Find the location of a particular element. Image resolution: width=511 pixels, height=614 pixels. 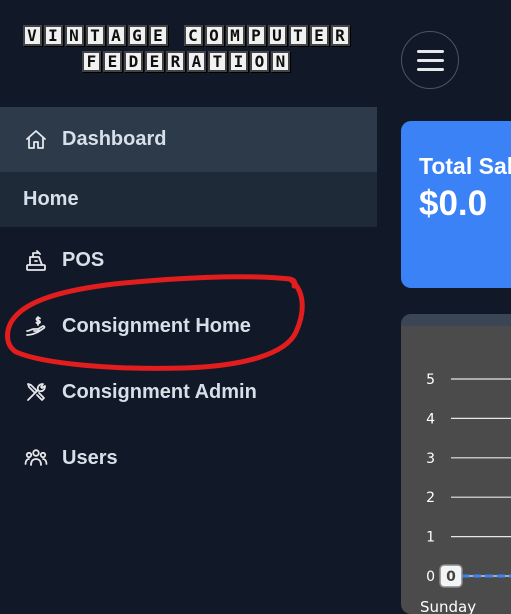

logo-line-1: V I N T A G E C O M P U T E R is located at coordinates (186, 35).